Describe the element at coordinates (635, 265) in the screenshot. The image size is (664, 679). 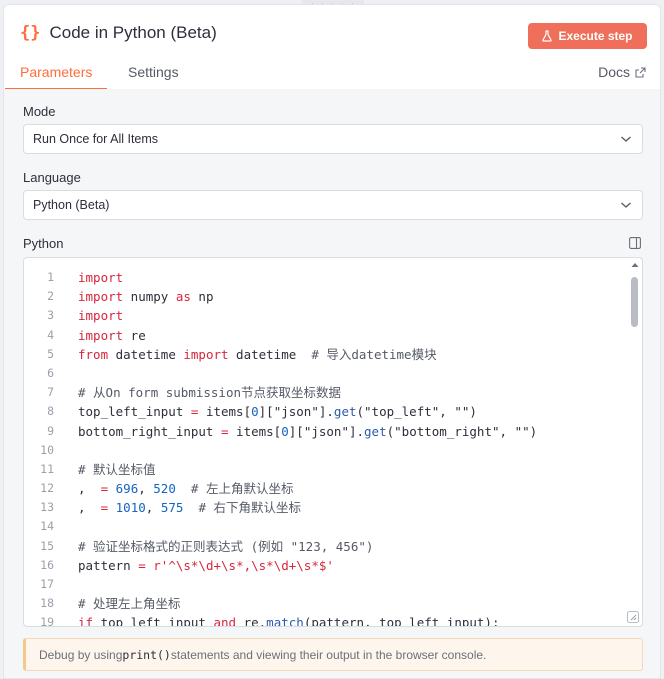
I see `scroll-up-icon` at that location.